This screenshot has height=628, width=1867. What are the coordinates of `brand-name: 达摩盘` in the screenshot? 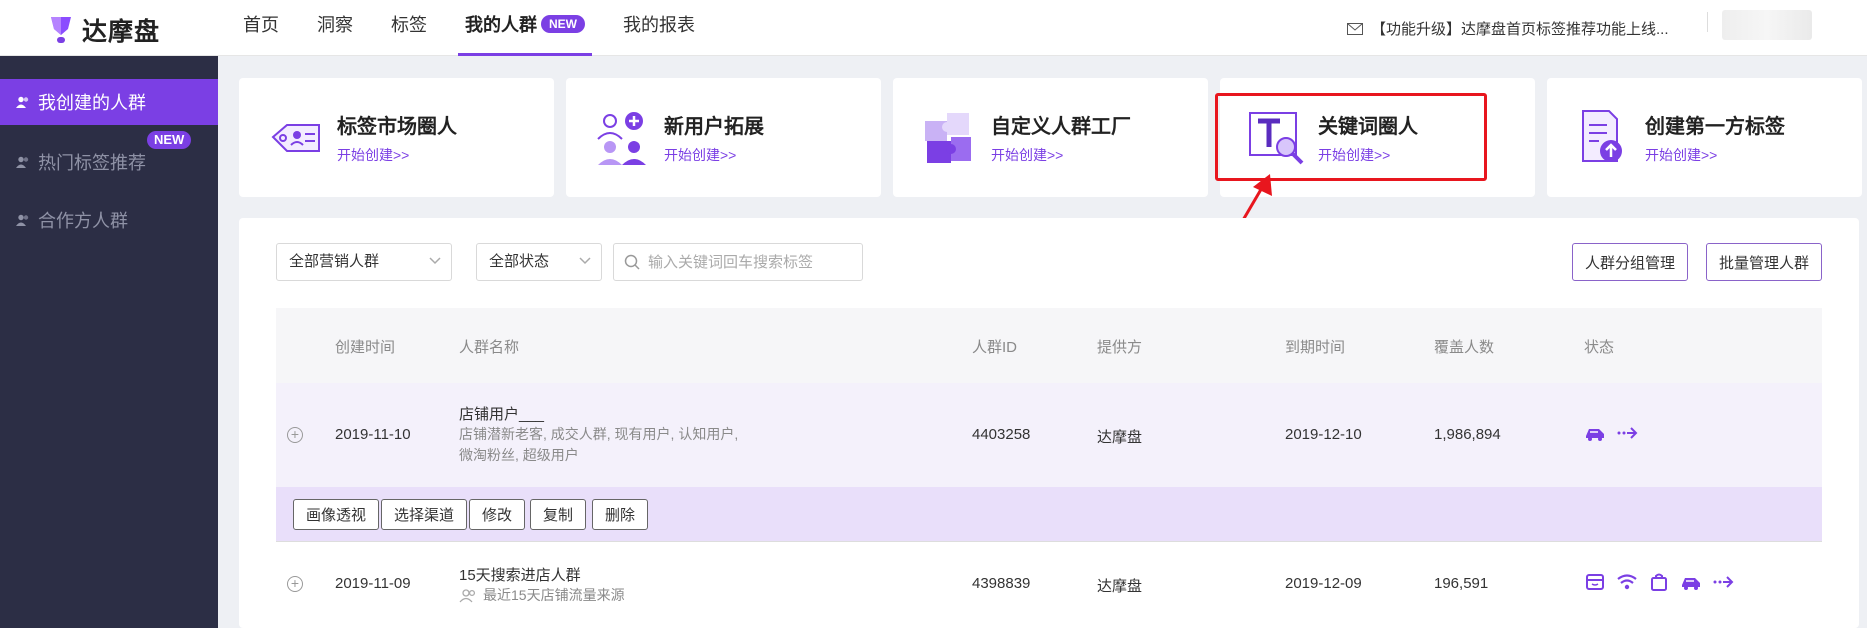 It's located at (121, 32).